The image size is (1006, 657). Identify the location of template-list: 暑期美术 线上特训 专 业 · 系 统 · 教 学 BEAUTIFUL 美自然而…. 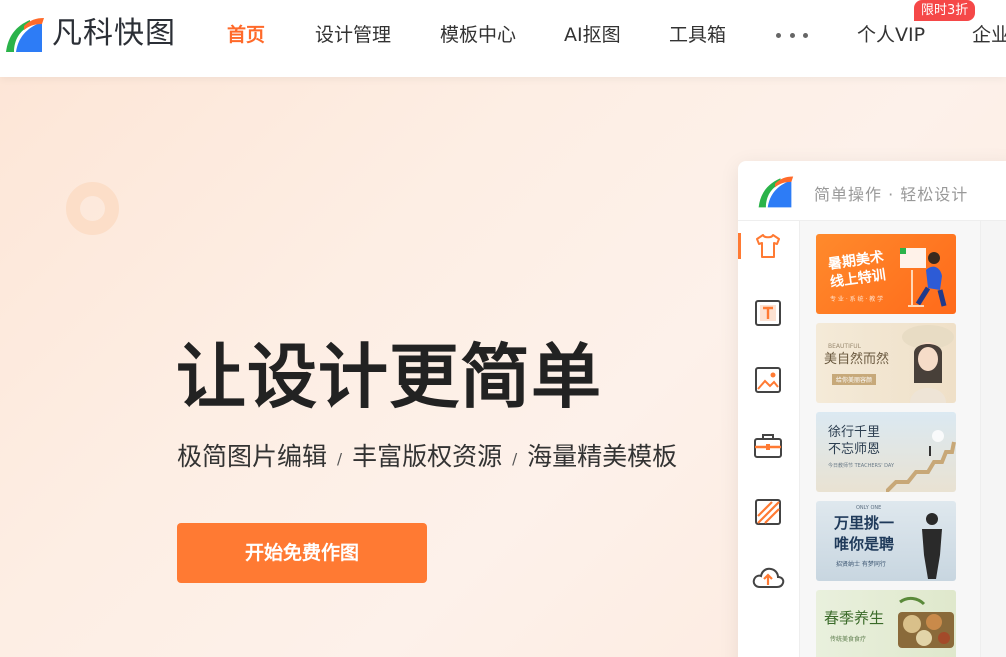
(890, 439).